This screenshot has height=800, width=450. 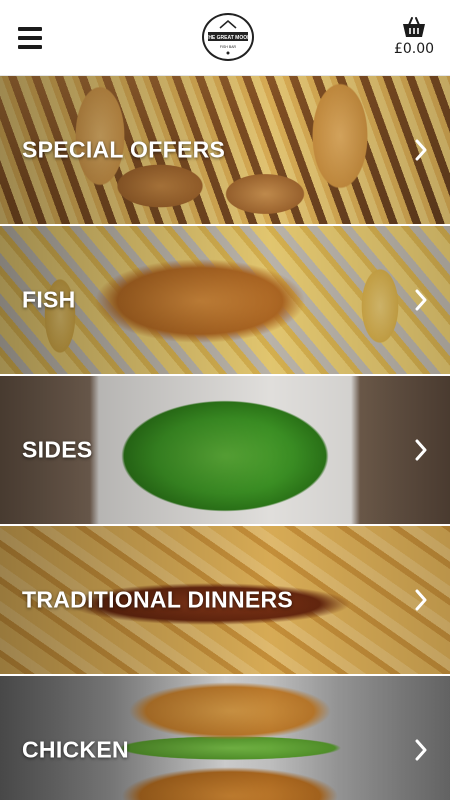 What do you see at coordinates (414, 27) in the screenshot?
I see `basket-icon` at bounding box center [414, 27].